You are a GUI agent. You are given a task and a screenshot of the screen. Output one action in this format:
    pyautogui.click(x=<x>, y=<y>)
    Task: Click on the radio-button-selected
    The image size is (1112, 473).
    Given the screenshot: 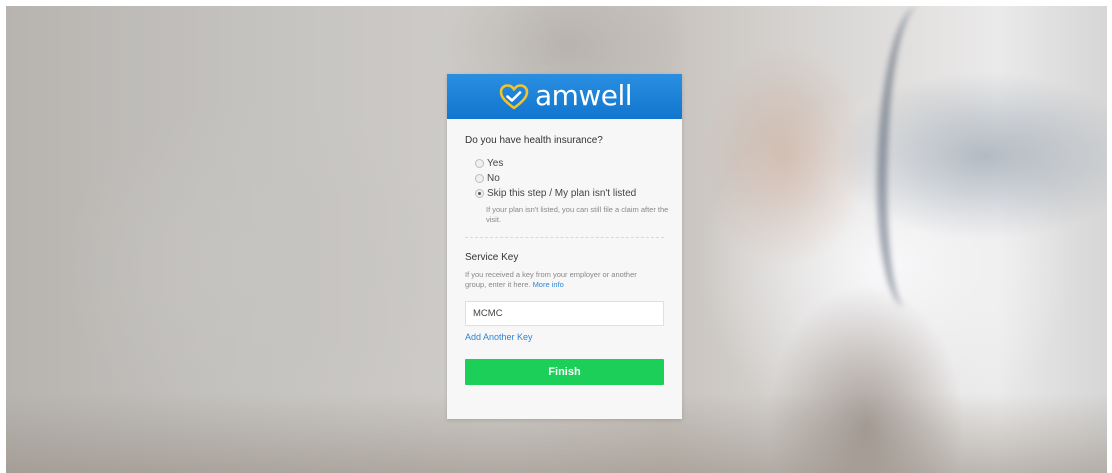 What is the action you would take?
    pyautogui.click(x=479, y=193)
    